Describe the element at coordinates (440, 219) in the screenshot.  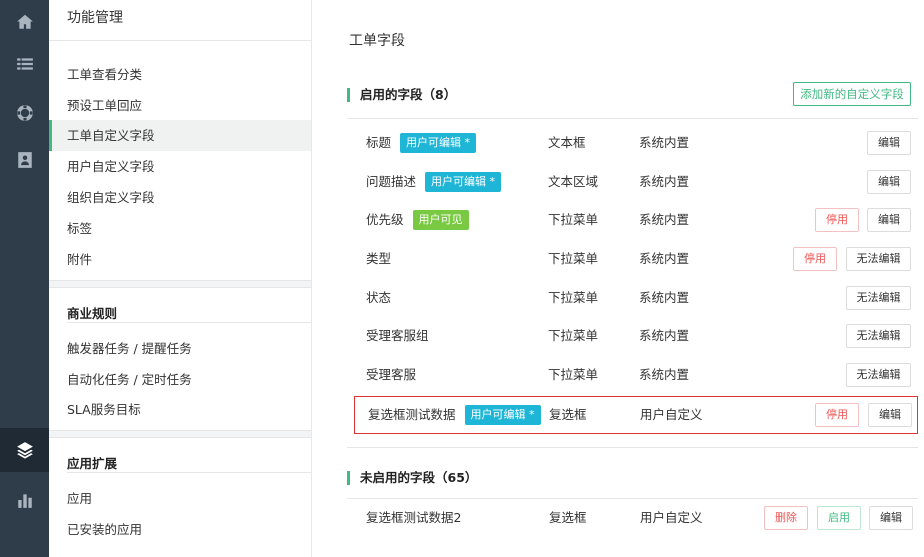
I see `user-visible-tag: 用户可见` at that location.